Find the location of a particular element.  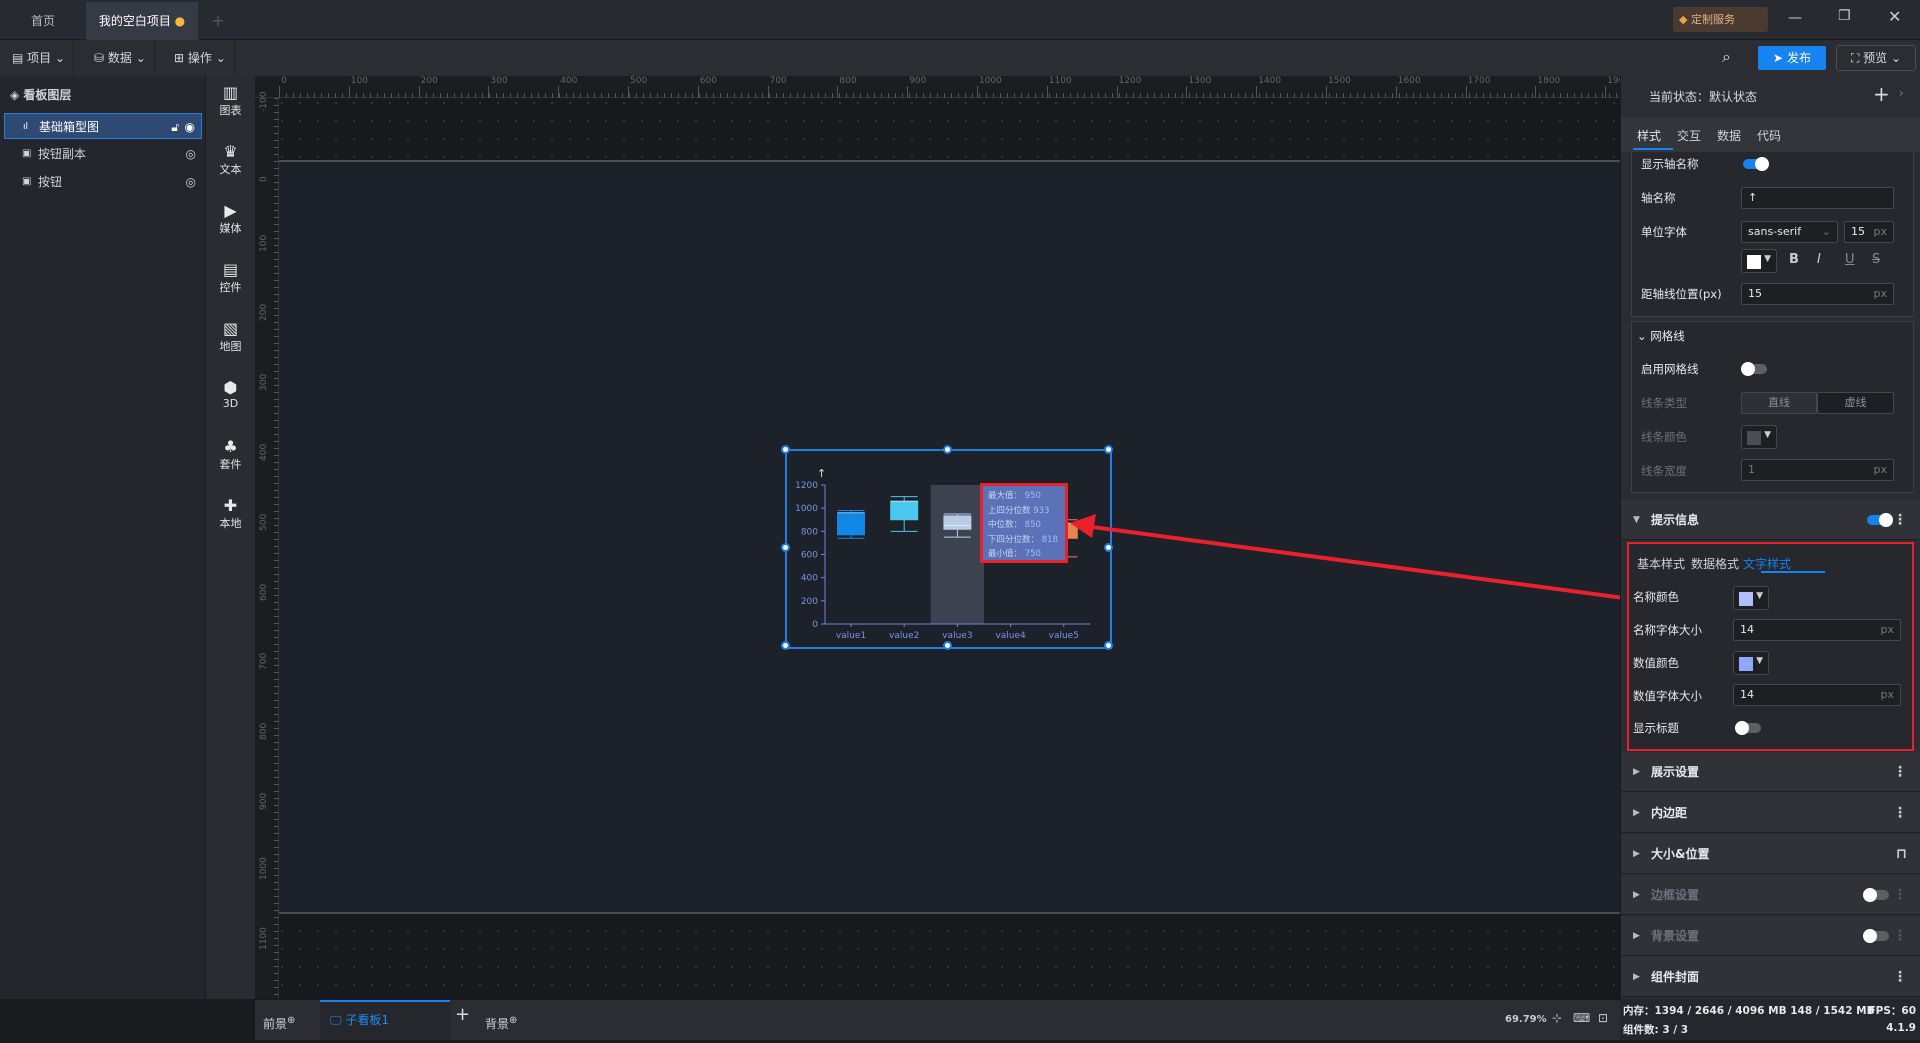

value-font-size-input: 14 px is located at coordinates (1817, 695).